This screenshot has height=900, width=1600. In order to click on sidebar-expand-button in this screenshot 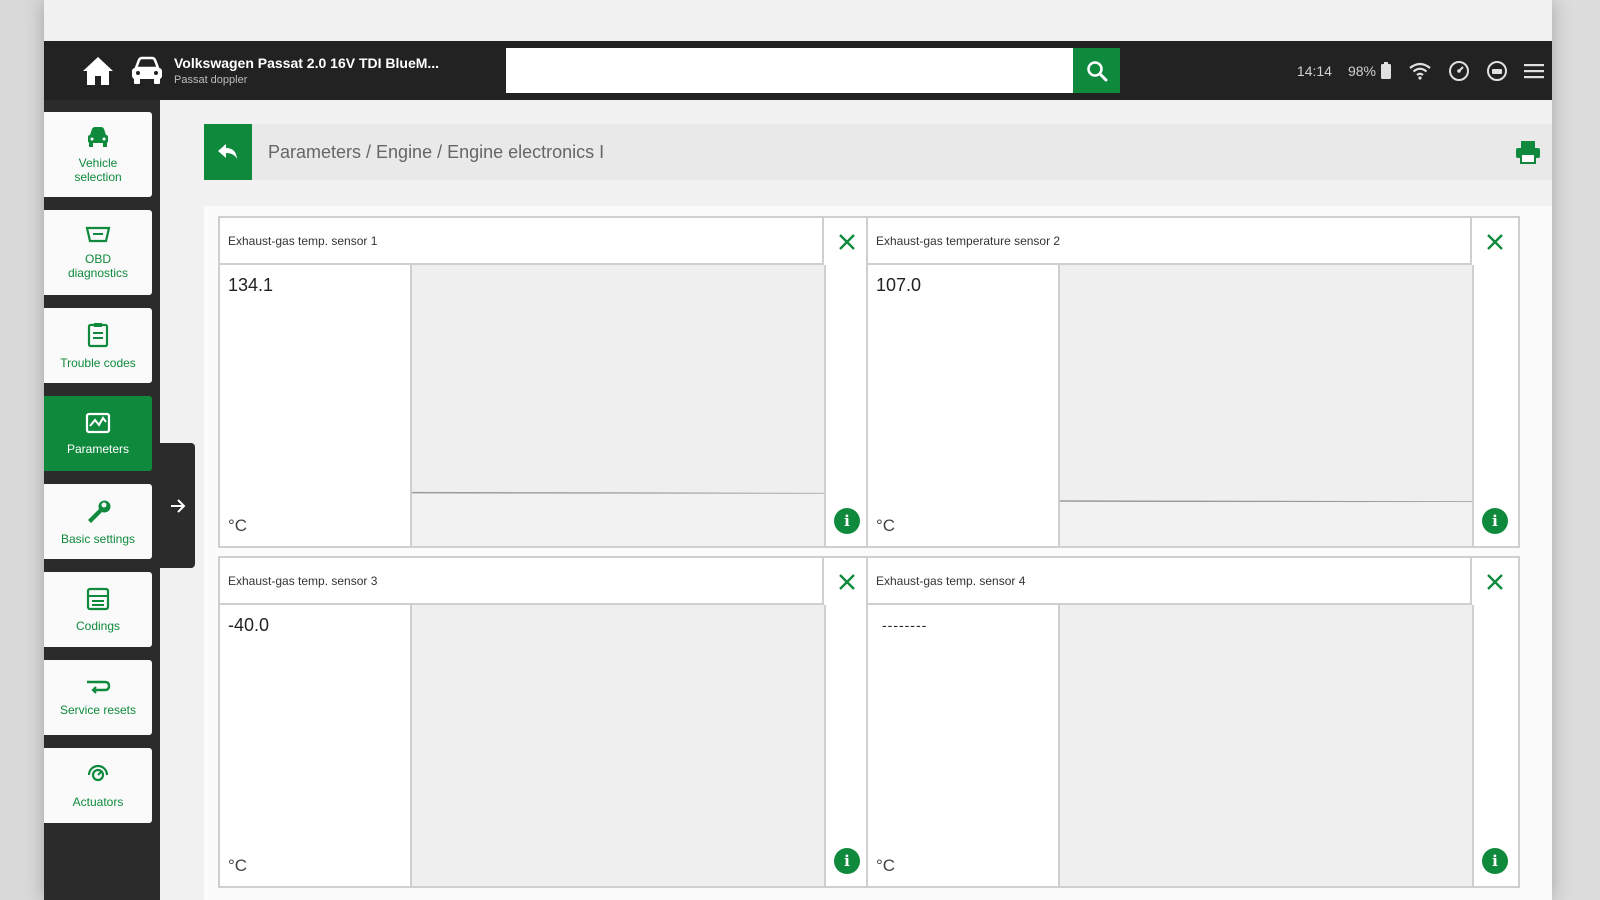, I will do `click(177, 505)`.